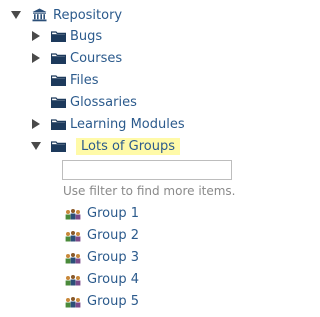  I want to click on tree-item-courses: Courses, so click(76, 58).